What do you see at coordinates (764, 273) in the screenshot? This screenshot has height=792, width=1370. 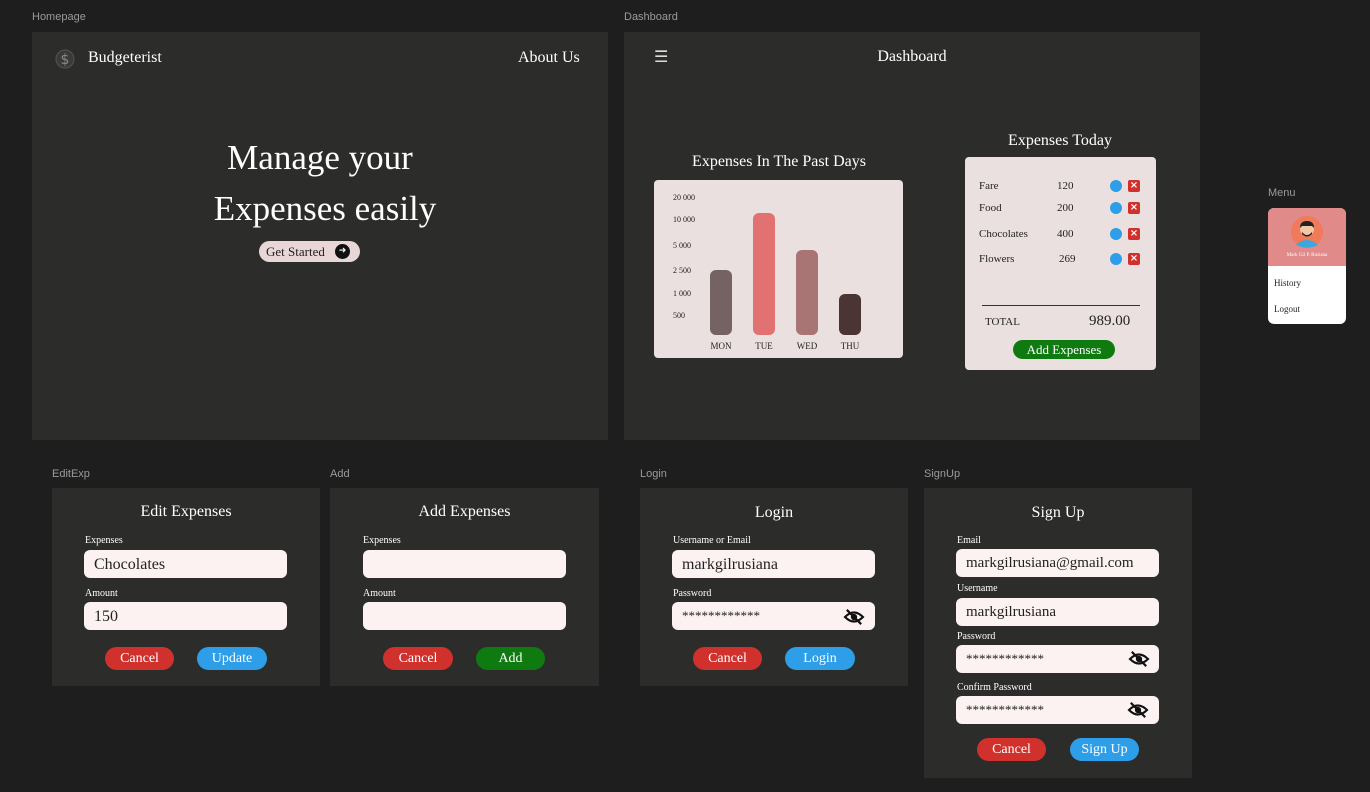 I see `bar-tue` at bounding box center [764, 273].